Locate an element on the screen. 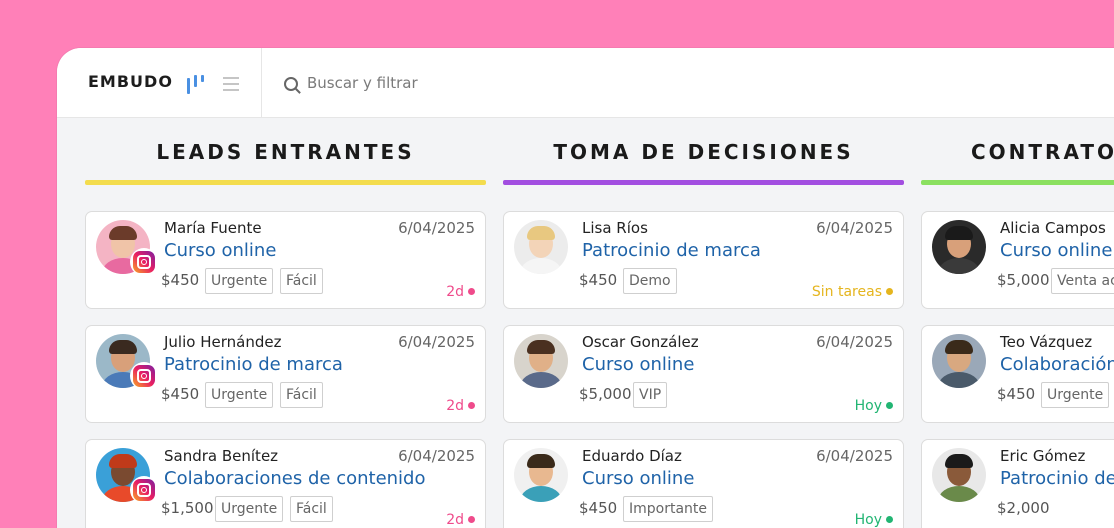  contact-name: Eduardo Díaz is located at coordinates (632, 456).